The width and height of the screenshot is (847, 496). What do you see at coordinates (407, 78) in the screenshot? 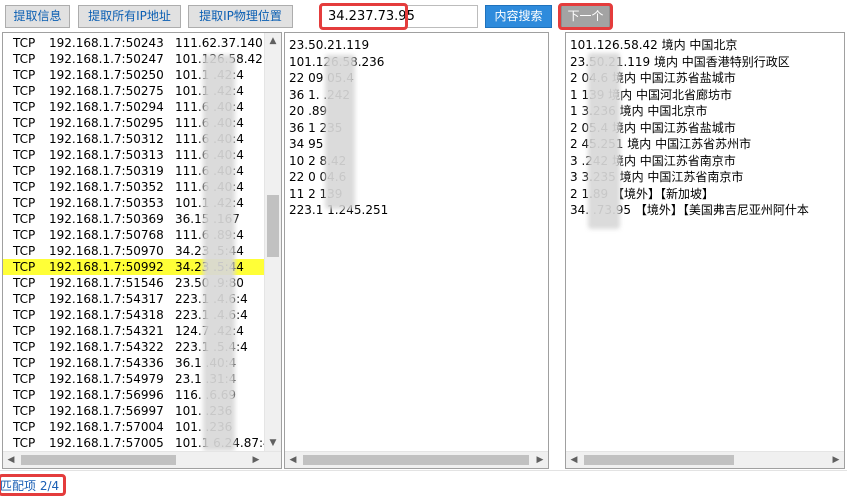
I see `ip-list-item: 22 09 05.4` at bounding box center [407, 78].